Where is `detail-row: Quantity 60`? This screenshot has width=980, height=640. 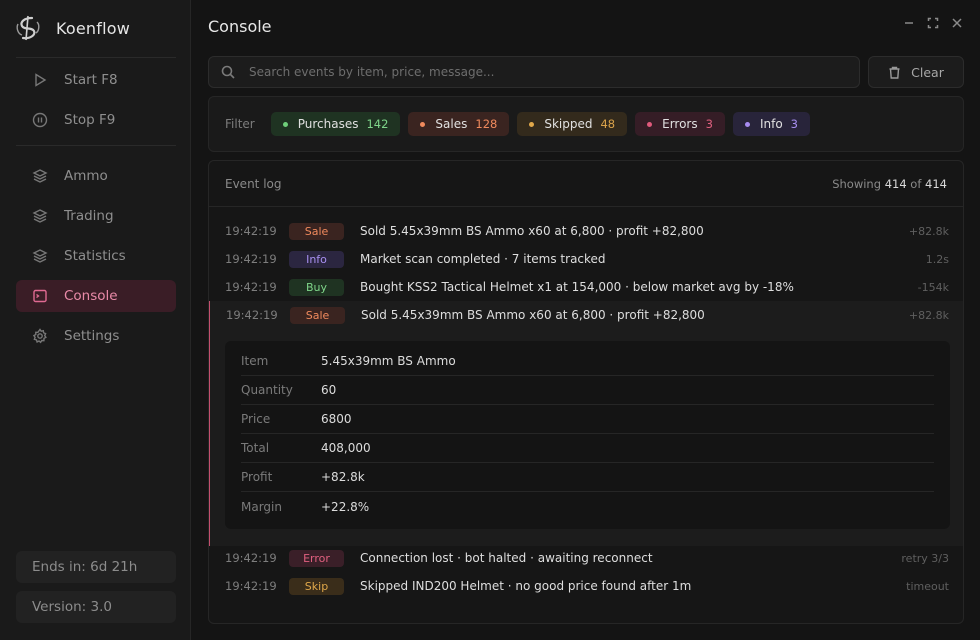
detail-row: Quantity 60 is located at coordinates (587, 390).